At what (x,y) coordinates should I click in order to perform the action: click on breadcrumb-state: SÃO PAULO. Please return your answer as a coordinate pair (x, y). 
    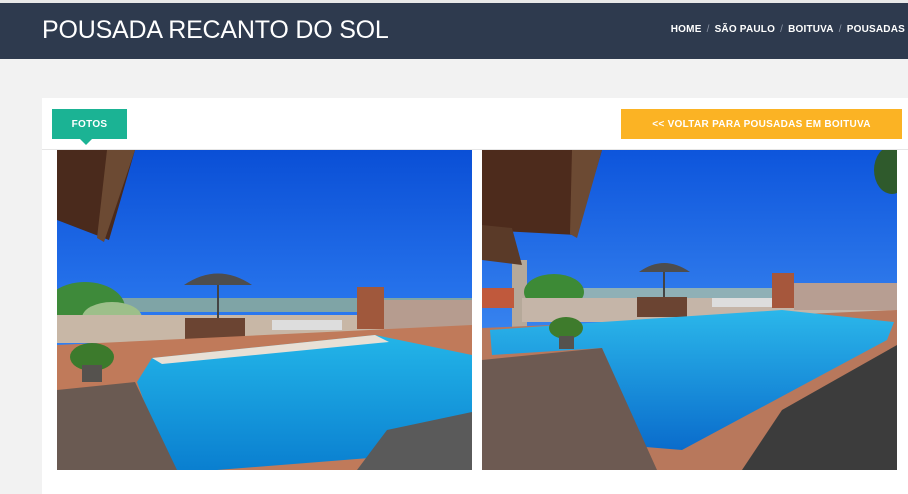
    Looking at the image, I should click on (745, 29).